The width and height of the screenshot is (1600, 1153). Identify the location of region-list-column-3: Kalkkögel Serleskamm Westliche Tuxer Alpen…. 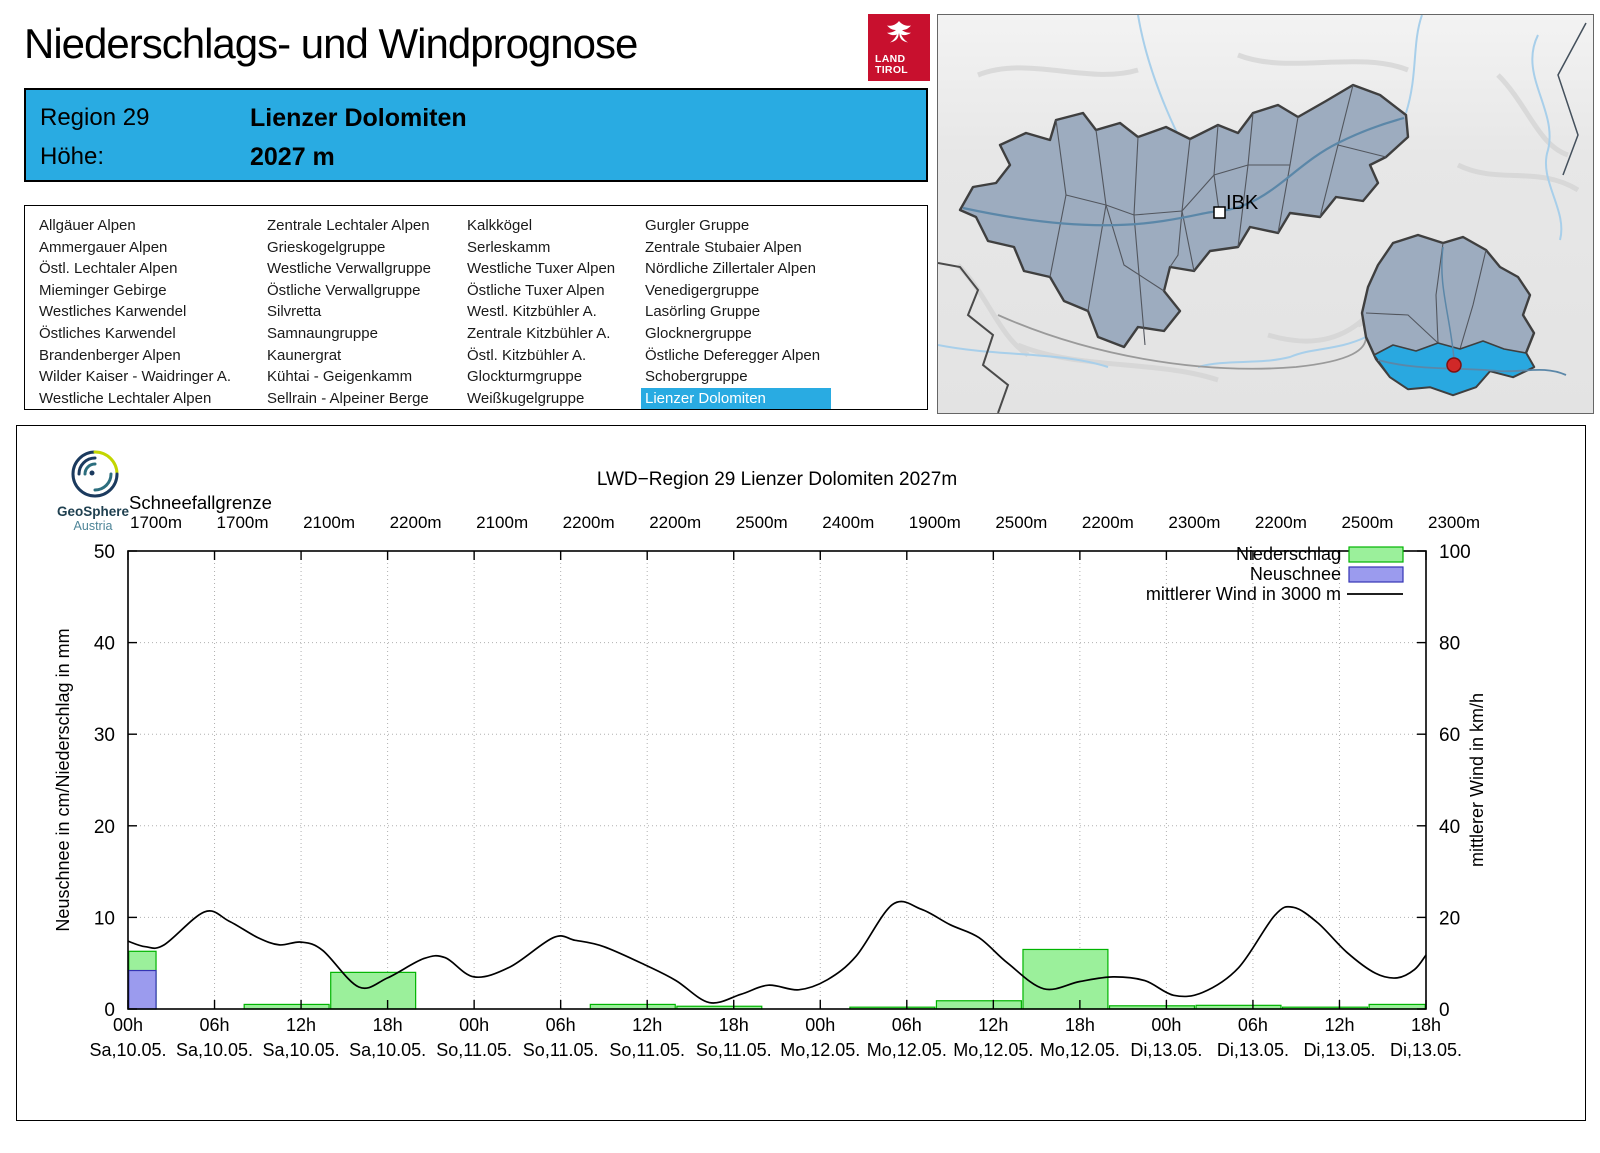
(539, 312).